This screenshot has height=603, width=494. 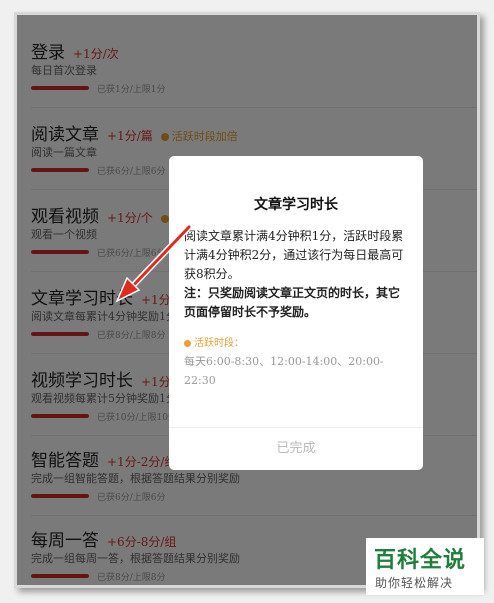 What do you see at coordinates (153, 263) in the screenshot?
I see `annotation-arrow-icon` at bounding box center [153, 263].